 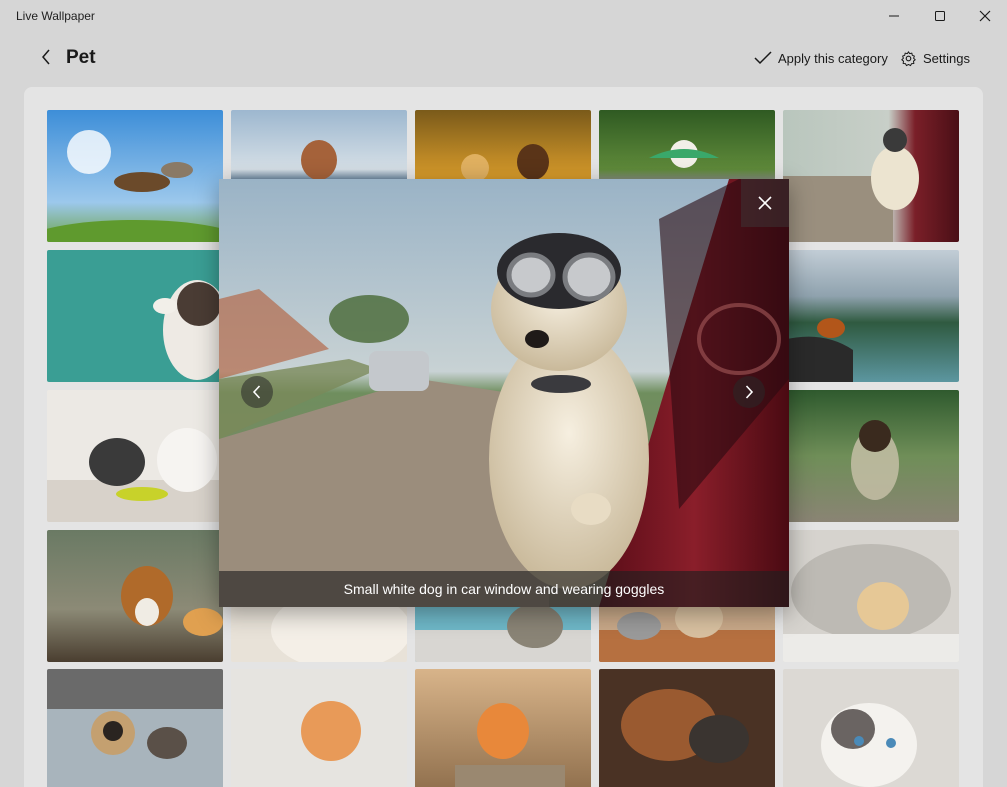 What do you see at coordinates (55, 16) in the screenshot?
I see `app-title: Live Wallpaper` at bounding box center [55, 16].